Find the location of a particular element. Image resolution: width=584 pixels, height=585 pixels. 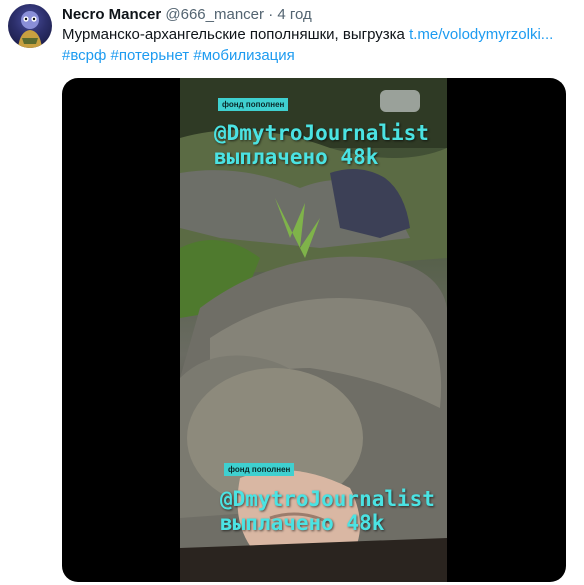

tweet-time: 4 год is located at coordinates (294, 14).